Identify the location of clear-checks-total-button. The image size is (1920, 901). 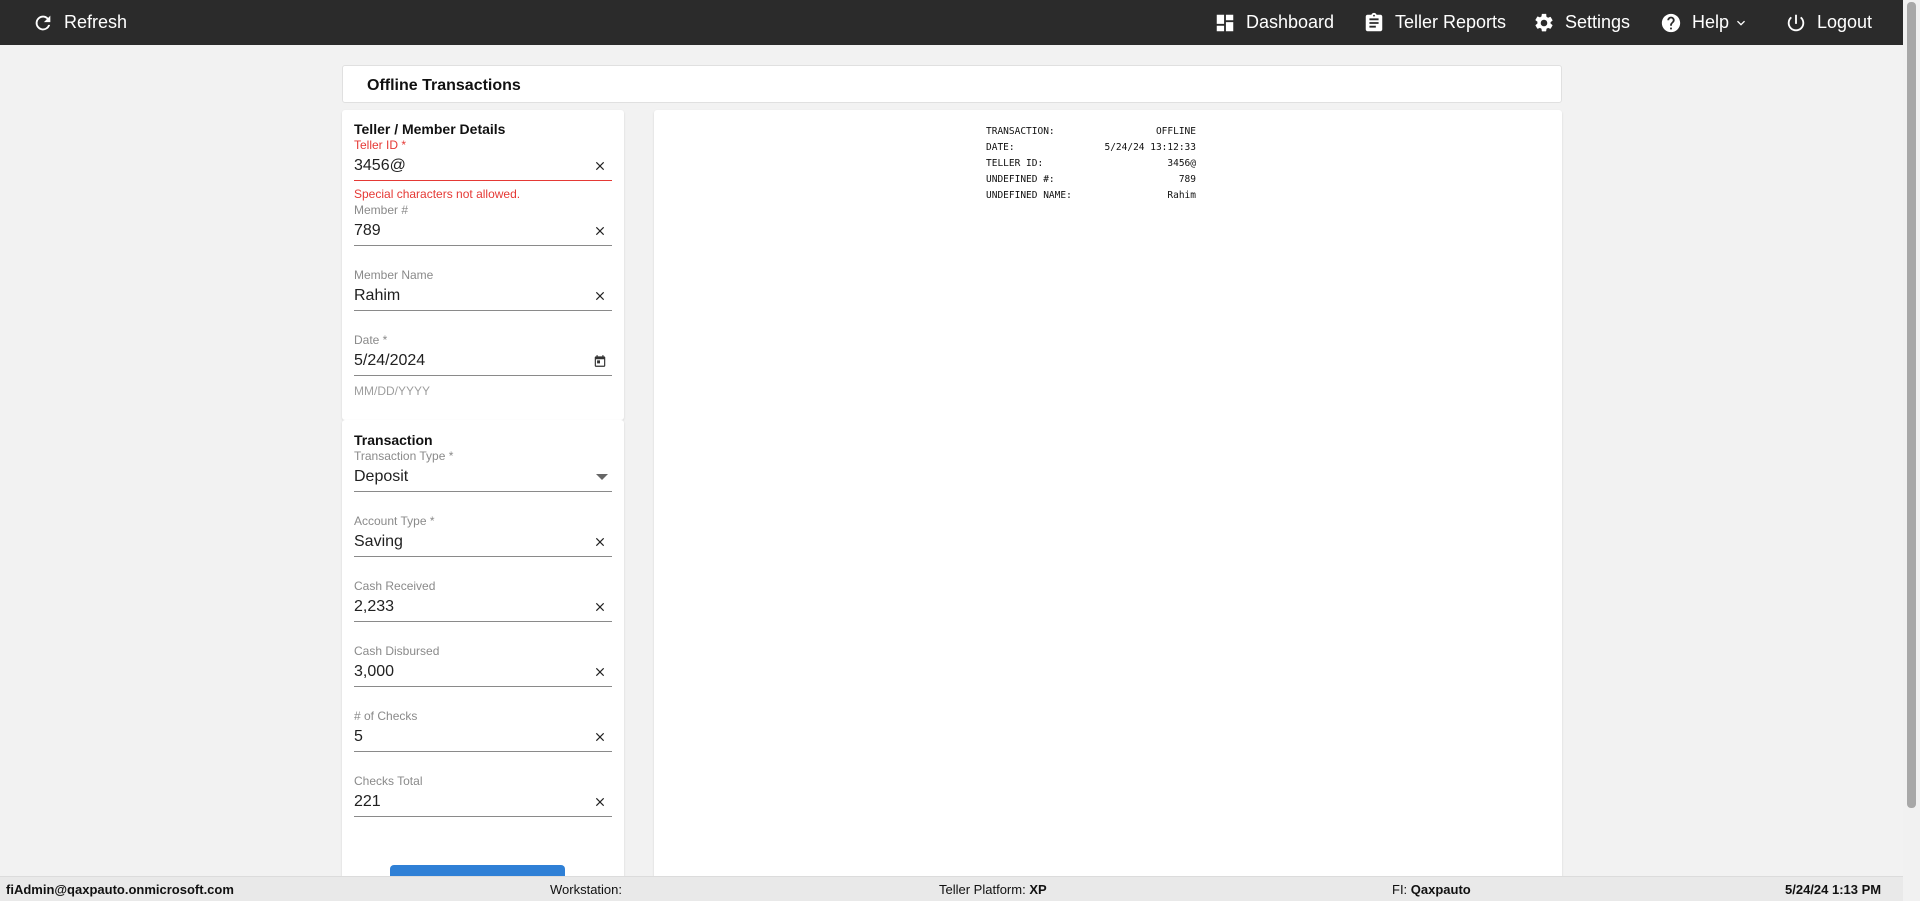
(600, 802).